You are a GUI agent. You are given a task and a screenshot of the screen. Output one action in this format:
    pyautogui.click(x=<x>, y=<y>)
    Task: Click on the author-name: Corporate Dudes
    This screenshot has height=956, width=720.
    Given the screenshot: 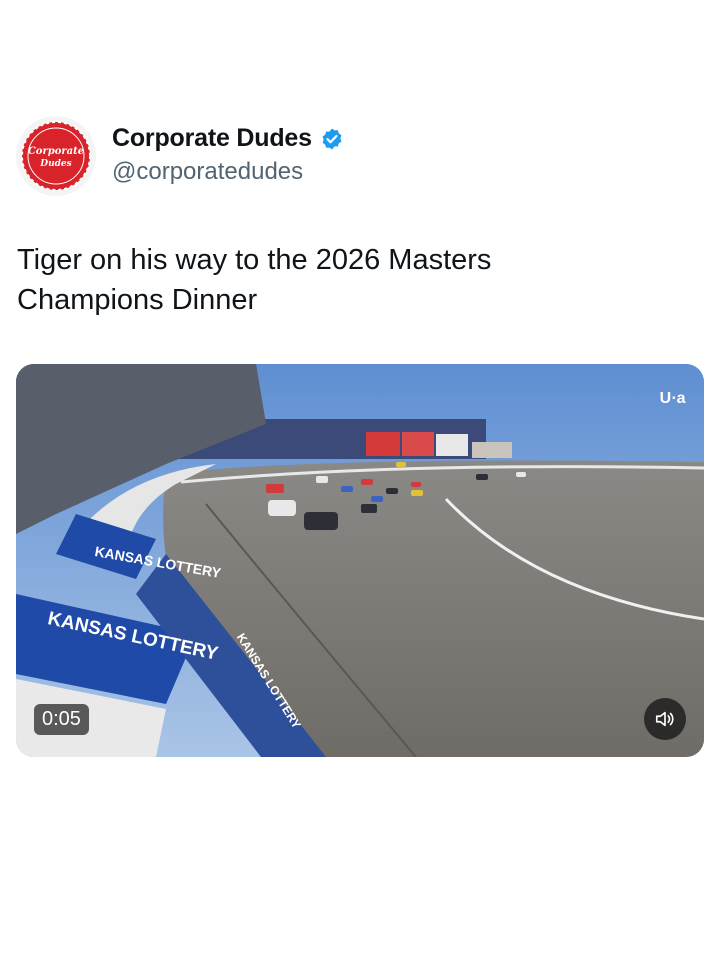 What is the action you would take?
    pyautogui.click(x=212, y=138)
    